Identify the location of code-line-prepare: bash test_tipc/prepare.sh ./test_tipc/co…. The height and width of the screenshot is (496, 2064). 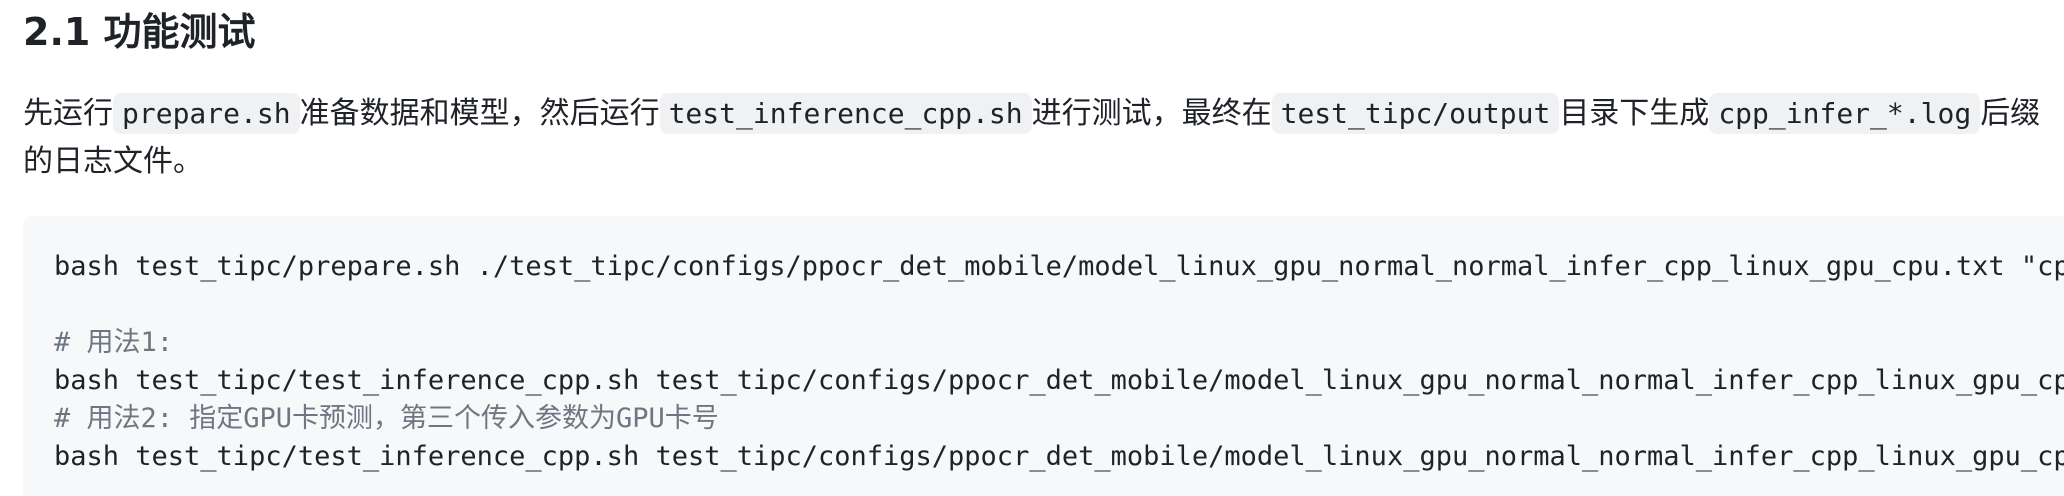
(1059, 266).